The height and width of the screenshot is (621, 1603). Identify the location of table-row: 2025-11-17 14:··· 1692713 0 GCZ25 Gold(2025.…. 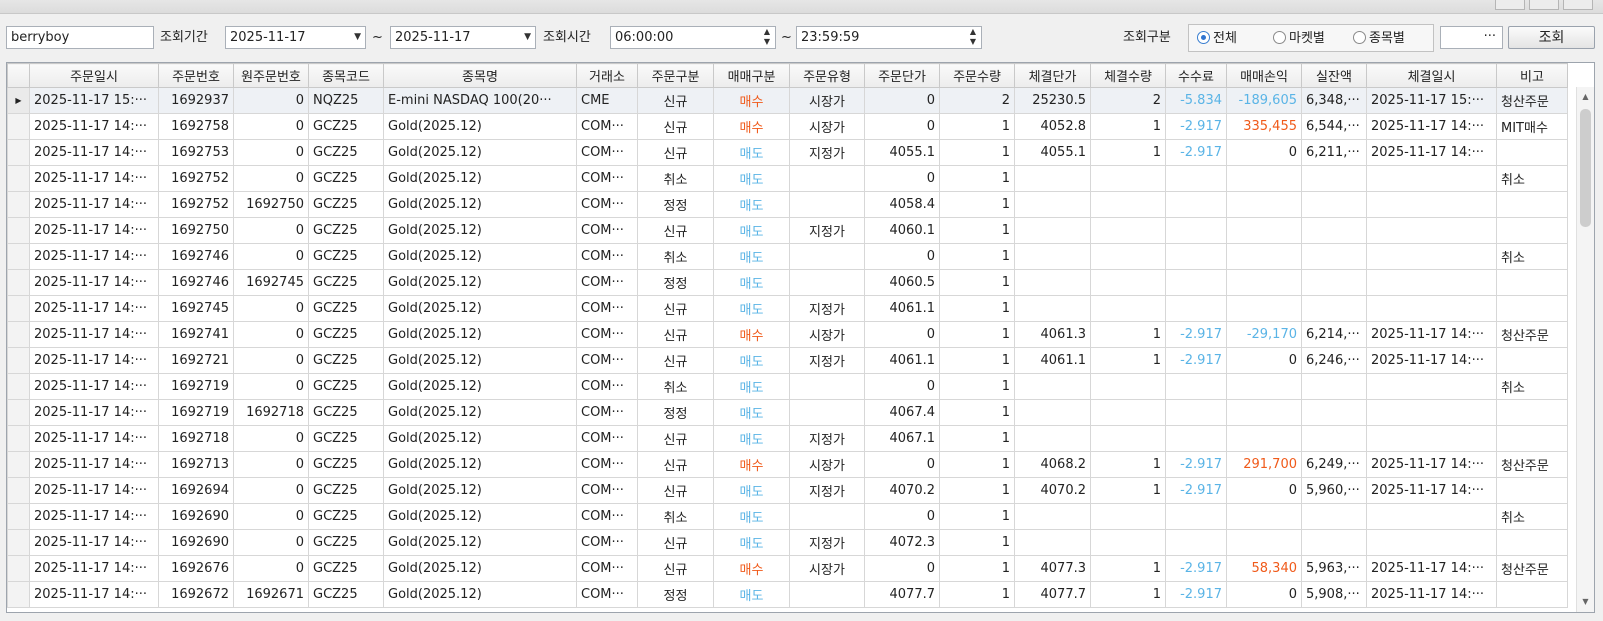
(787, 464).